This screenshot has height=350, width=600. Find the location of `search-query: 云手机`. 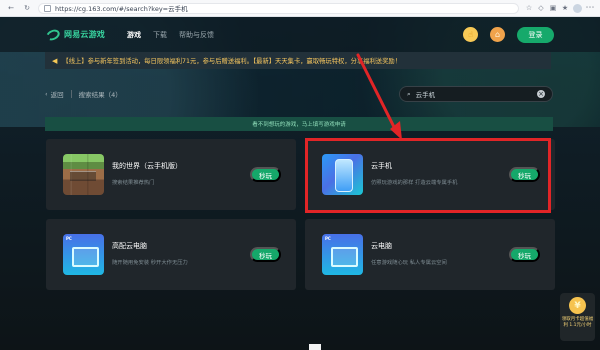

search-query: 云手机 is located at coordinates (425, 95).